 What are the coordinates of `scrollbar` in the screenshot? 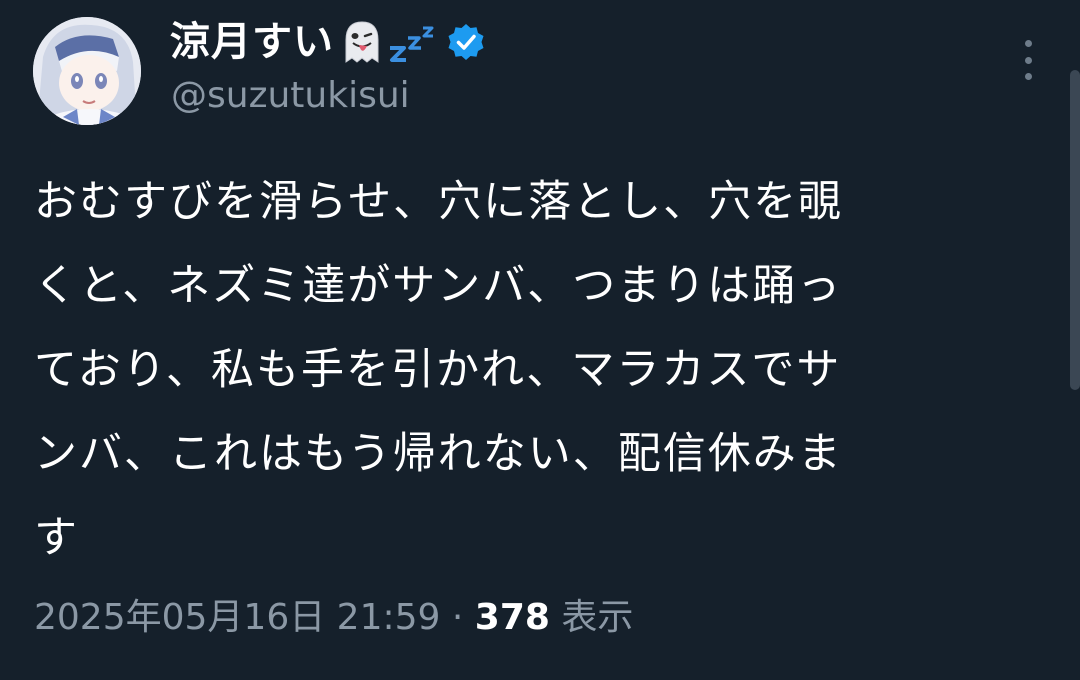 It's located at (1075, 230).